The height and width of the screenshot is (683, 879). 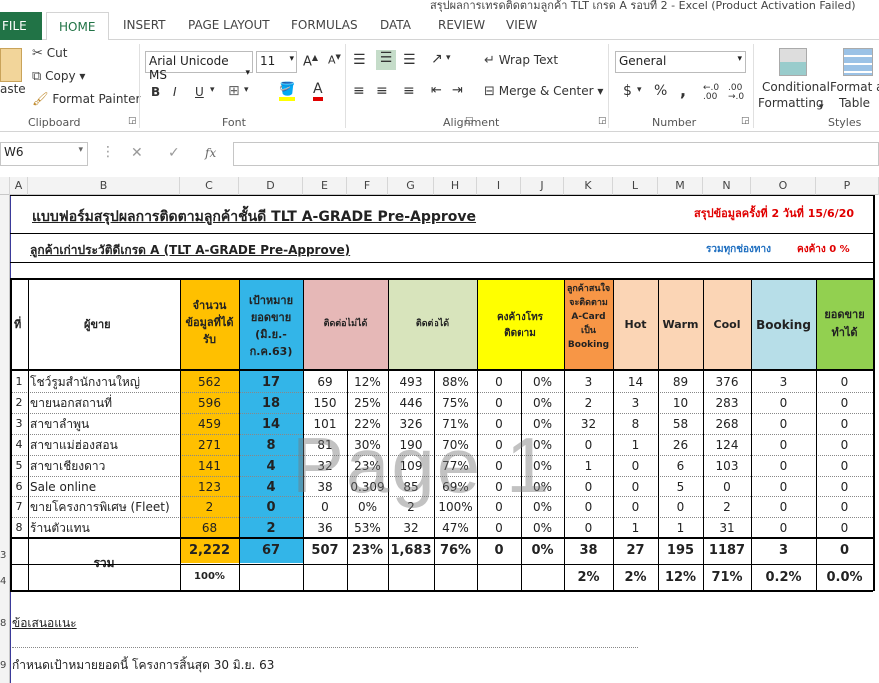 What do you see at coordinates (359, 60) in the screenshot?
I see `align-top-icon: ☰` at bounding box center [359, 60].